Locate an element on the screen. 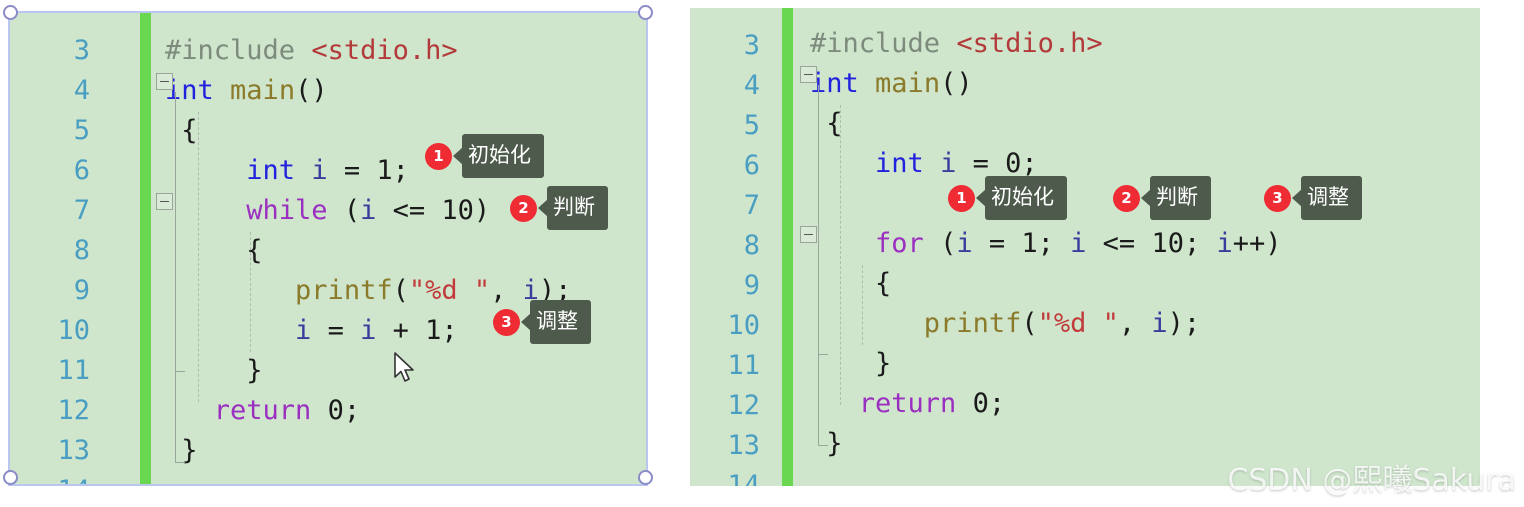 The width and height of the screenshot is (1524, 507). code-line: for (i = 1; i <= 10; i++) is located at coordinates (1046, 244).